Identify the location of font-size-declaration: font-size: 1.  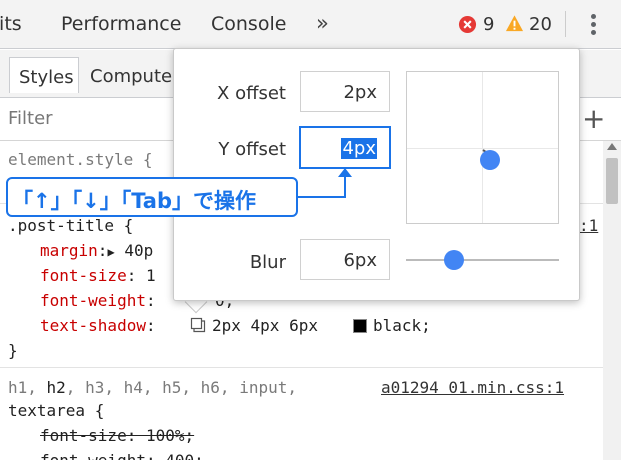
(98, 275).